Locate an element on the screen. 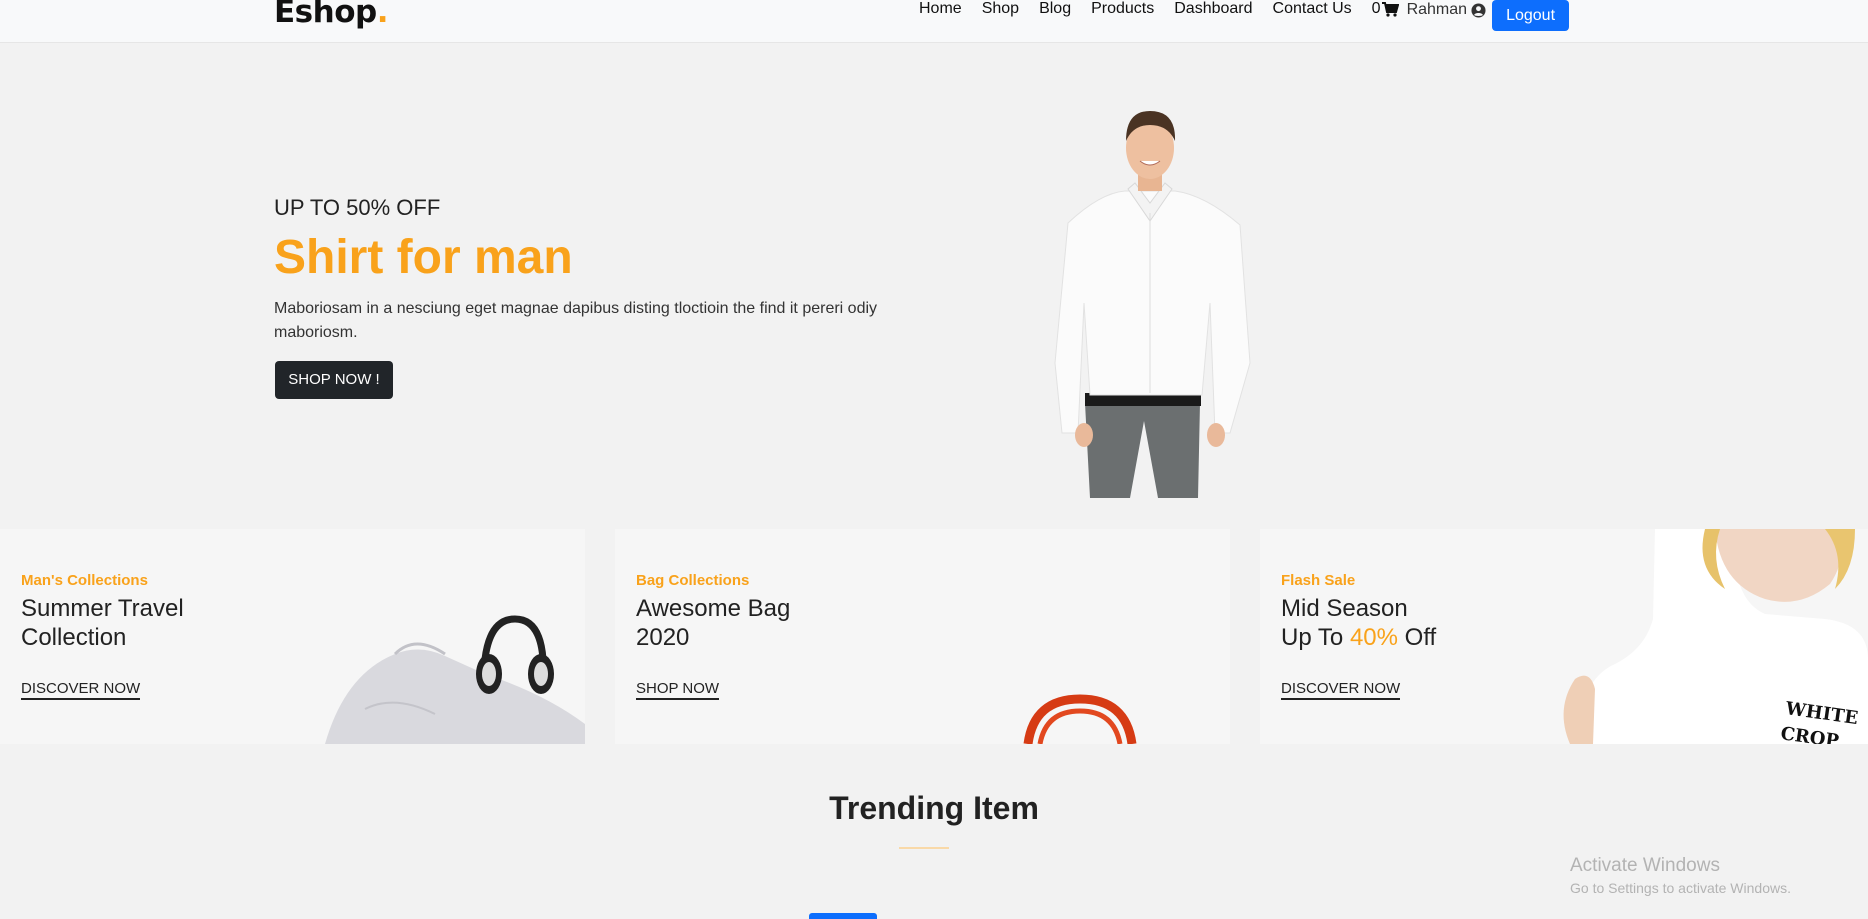  hero-subtitle: UP TO 50% OFF is located at coordinates (357, 207).